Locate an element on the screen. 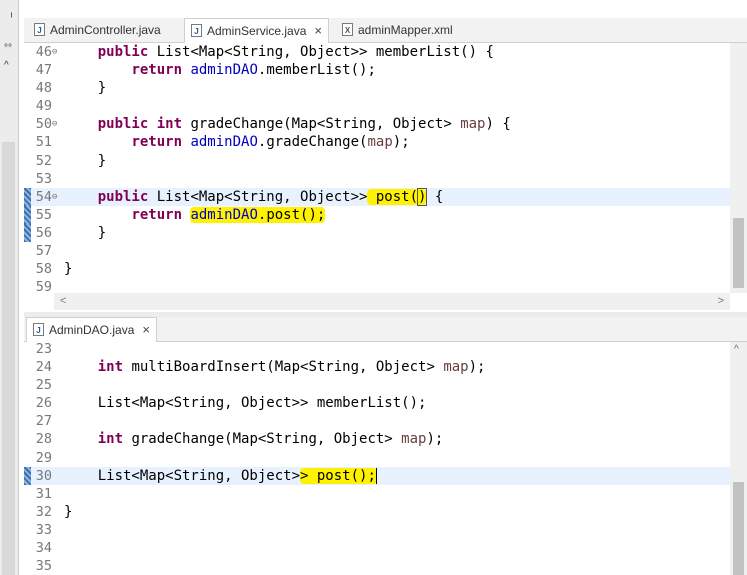 Image resolution: width=747 pixels, height=575 pixels. code-line: 52 } is located at coordinates (377, 161).